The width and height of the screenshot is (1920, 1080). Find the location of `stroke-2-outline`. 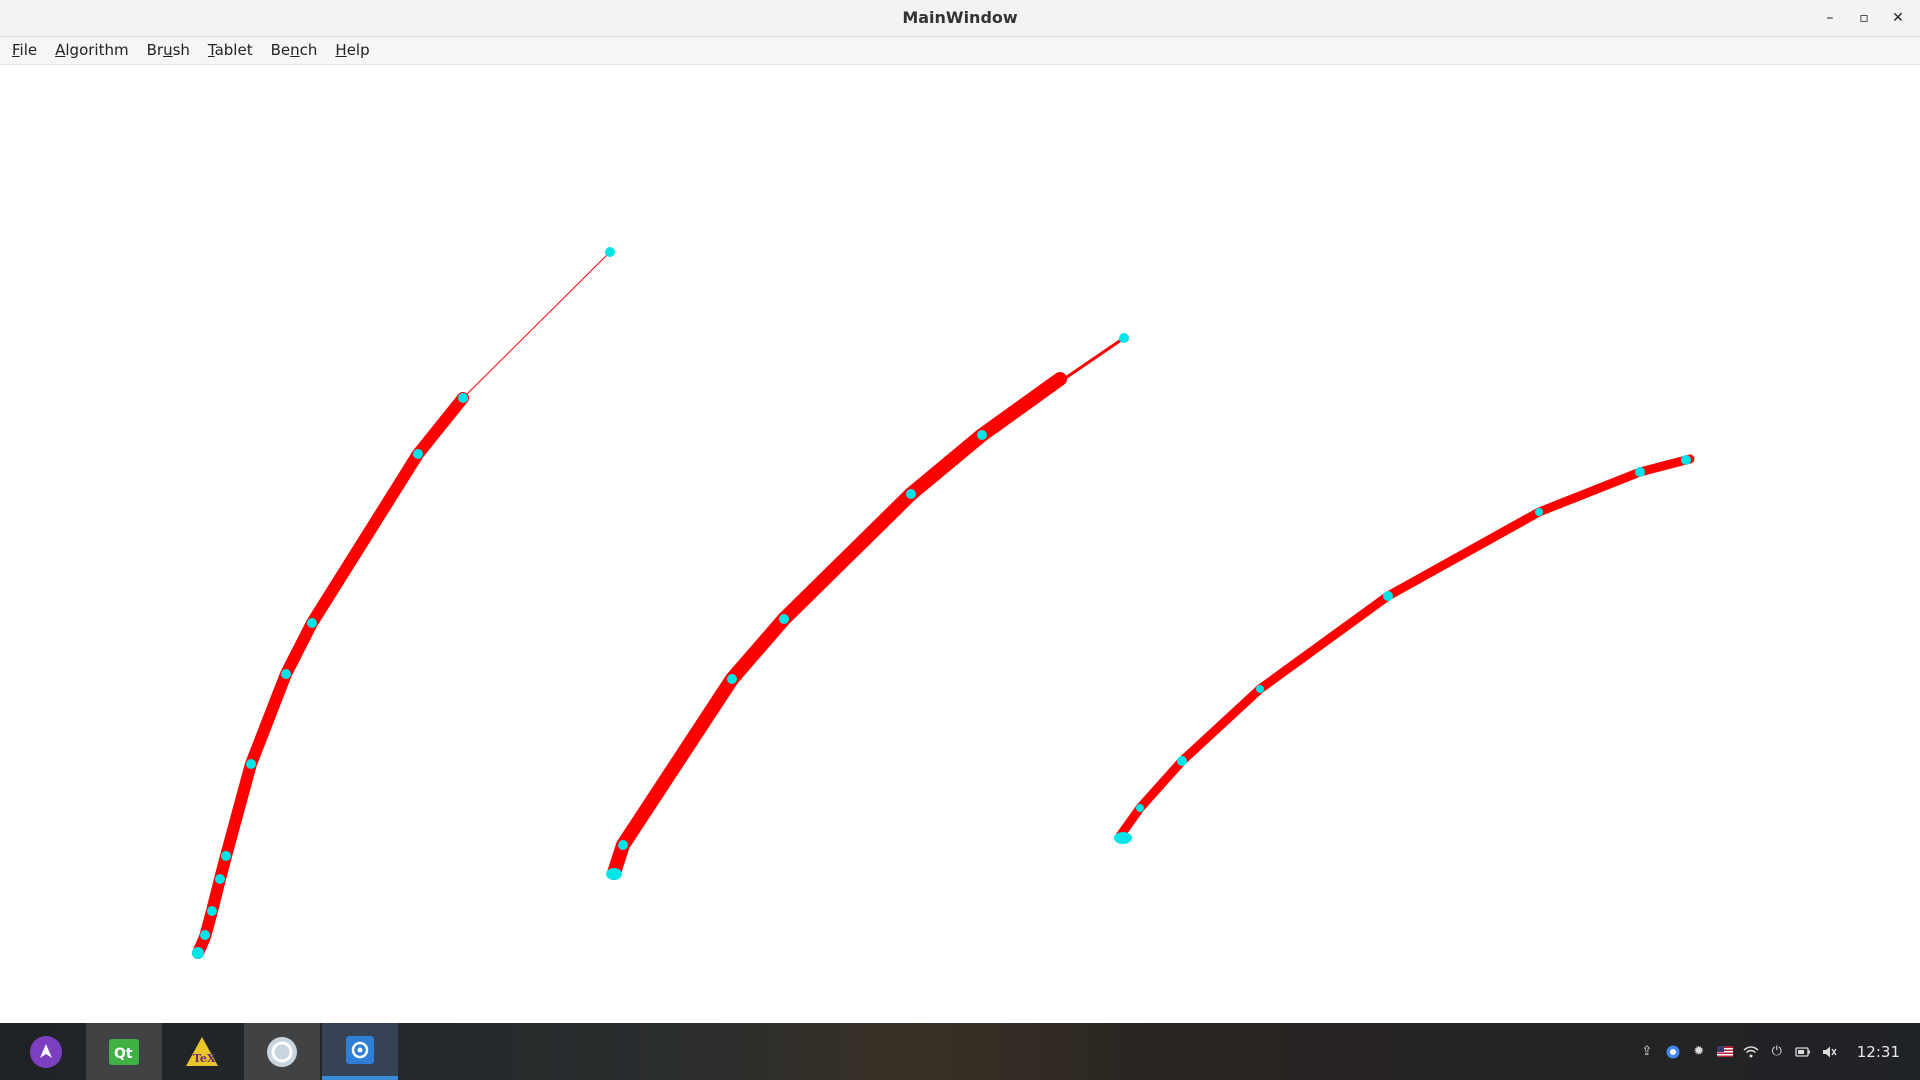

stroke-2-outline is located at coordinates (869, 605).